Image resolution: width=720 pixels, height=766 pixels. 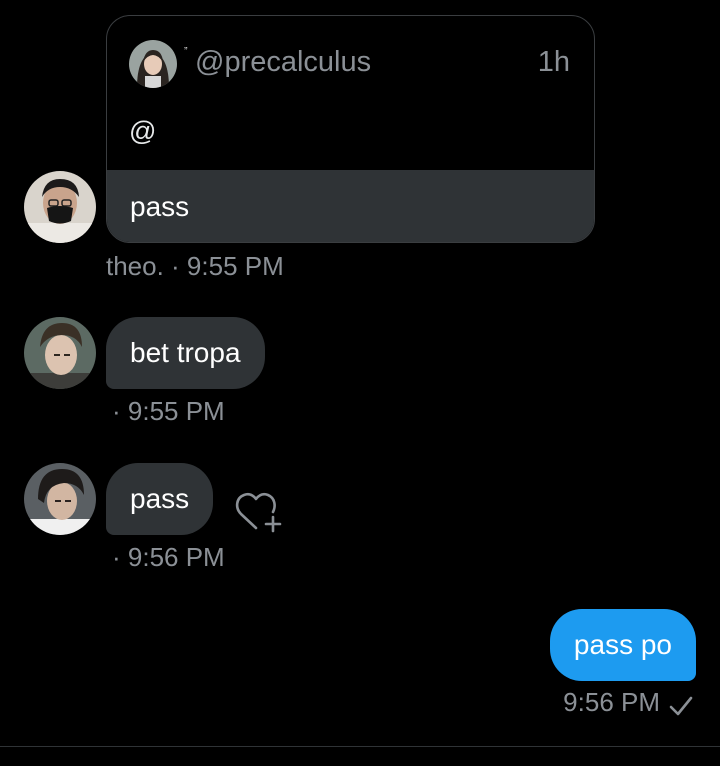 What do you see at coordinates (681, 706) in the screenshot?
I see `check-icon` at bounding box center [681, 706].